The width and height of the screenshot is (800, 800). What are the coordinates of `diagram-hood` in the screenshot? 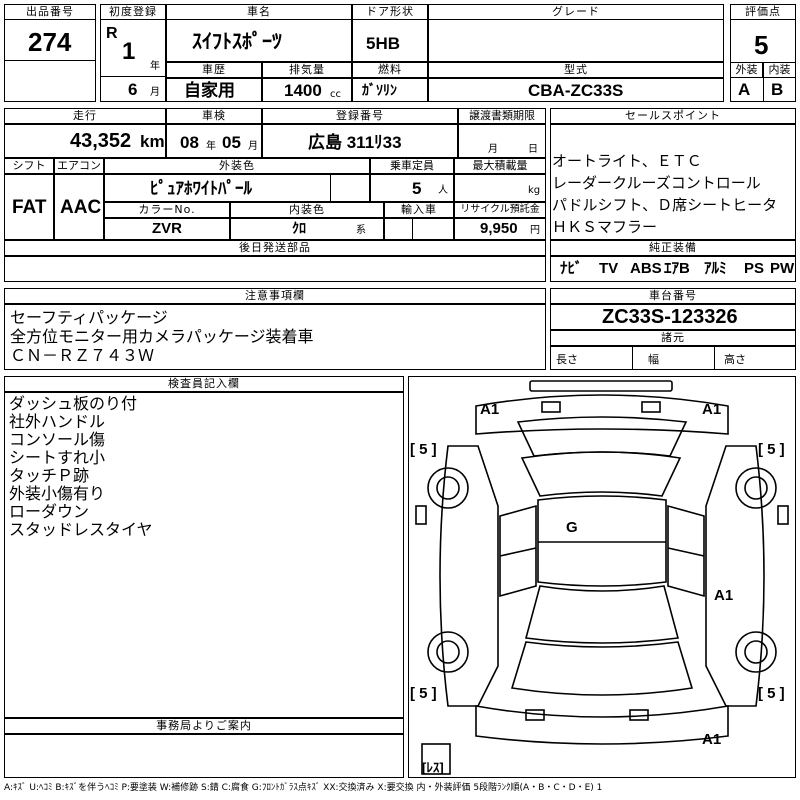 It's located at (602, 436).